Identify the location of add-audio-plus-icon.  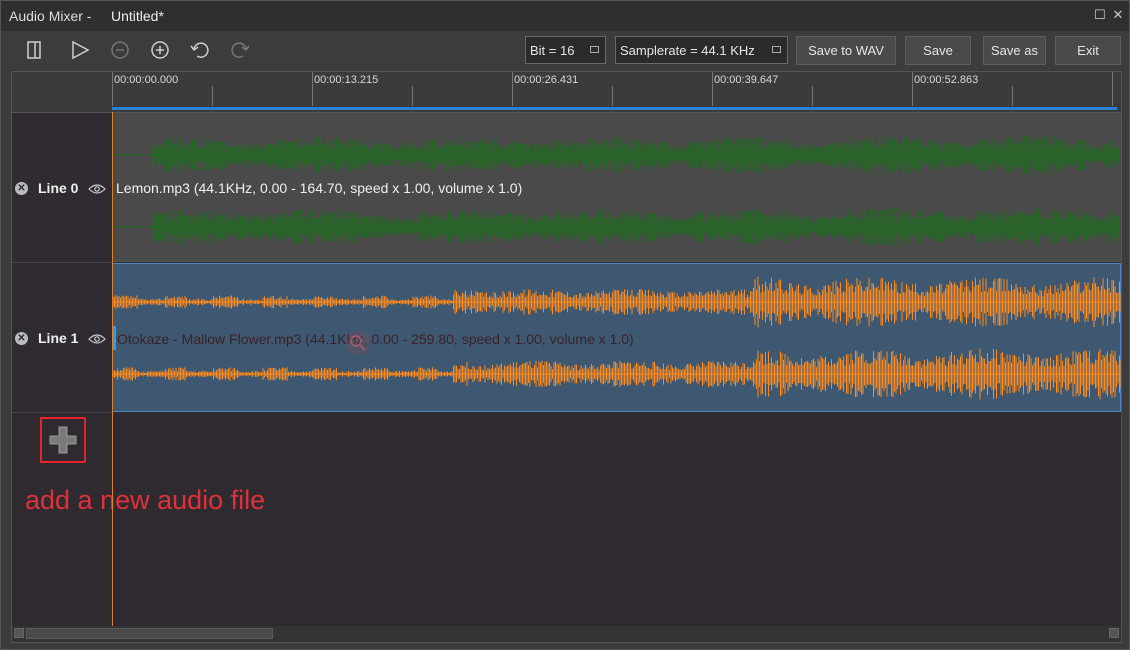
(63, 440).